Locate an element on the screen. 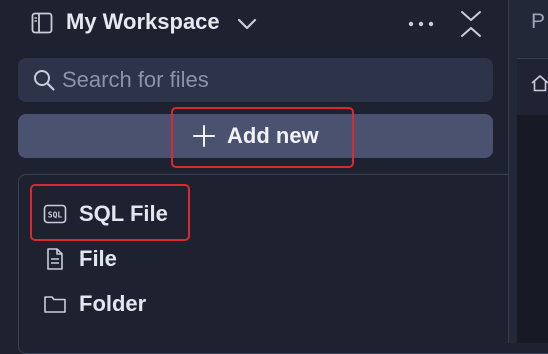 Image resolution: width=548 pixels, height=354 pixels. menu-item-label: File is located at coordinates (98, 258).